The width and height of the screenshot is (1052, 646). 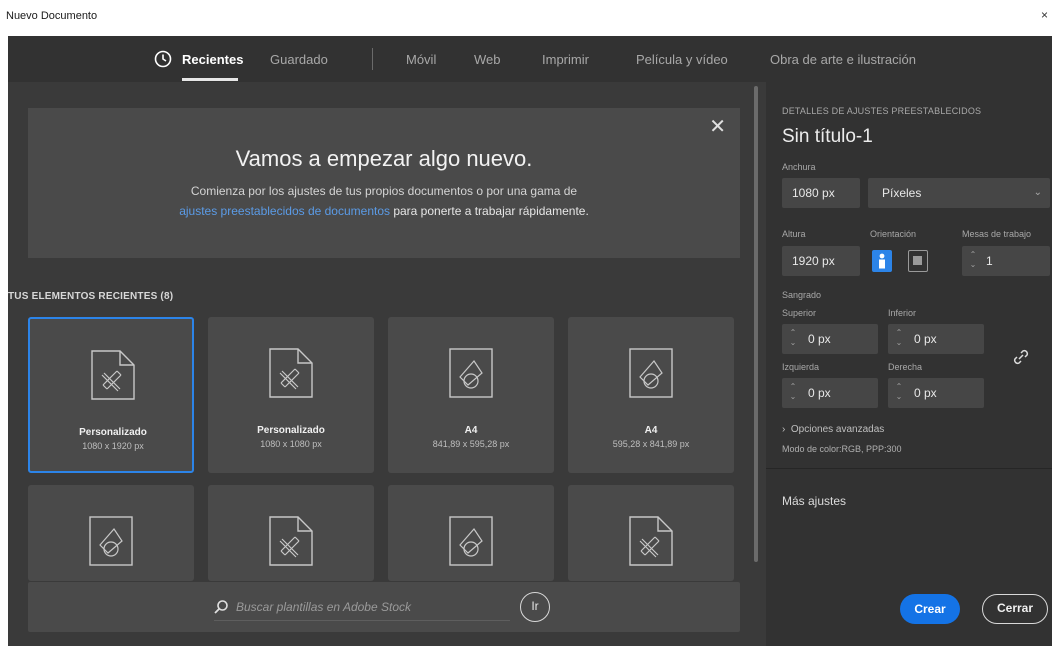 I want to click on tab-web: Web, so click(x=487, y=59).